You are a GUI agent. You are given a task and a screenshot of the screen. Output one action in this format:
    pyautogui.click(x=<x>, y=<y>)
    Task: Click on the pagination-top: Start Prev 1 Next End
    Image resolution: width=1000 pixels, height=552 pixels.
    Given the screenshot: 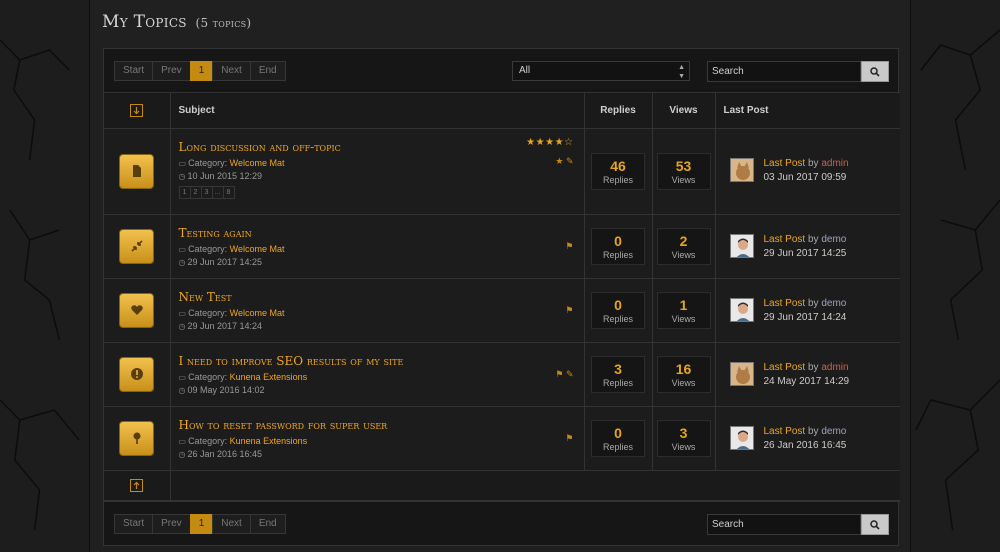 What is the action you would take?
    pyautogui.click(x=200, y=71)
    